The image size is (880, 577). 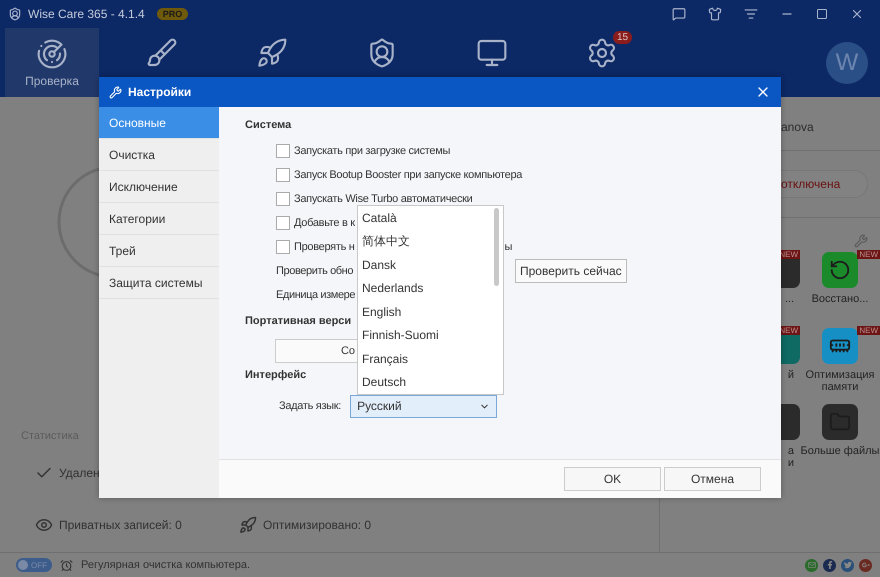 What do you see at coordinates (324, 247) in the screenshot?
I see `checkbox-label: Проверять н` at bounding box center [324, 247].